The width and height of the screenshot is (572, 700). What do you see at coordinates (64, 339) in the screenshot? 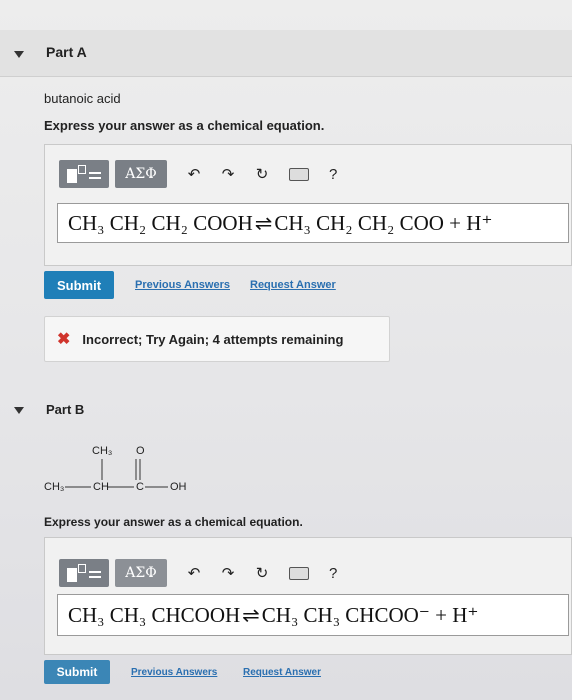
I see `error-icon: ✖` at bounding box center [64, 339].